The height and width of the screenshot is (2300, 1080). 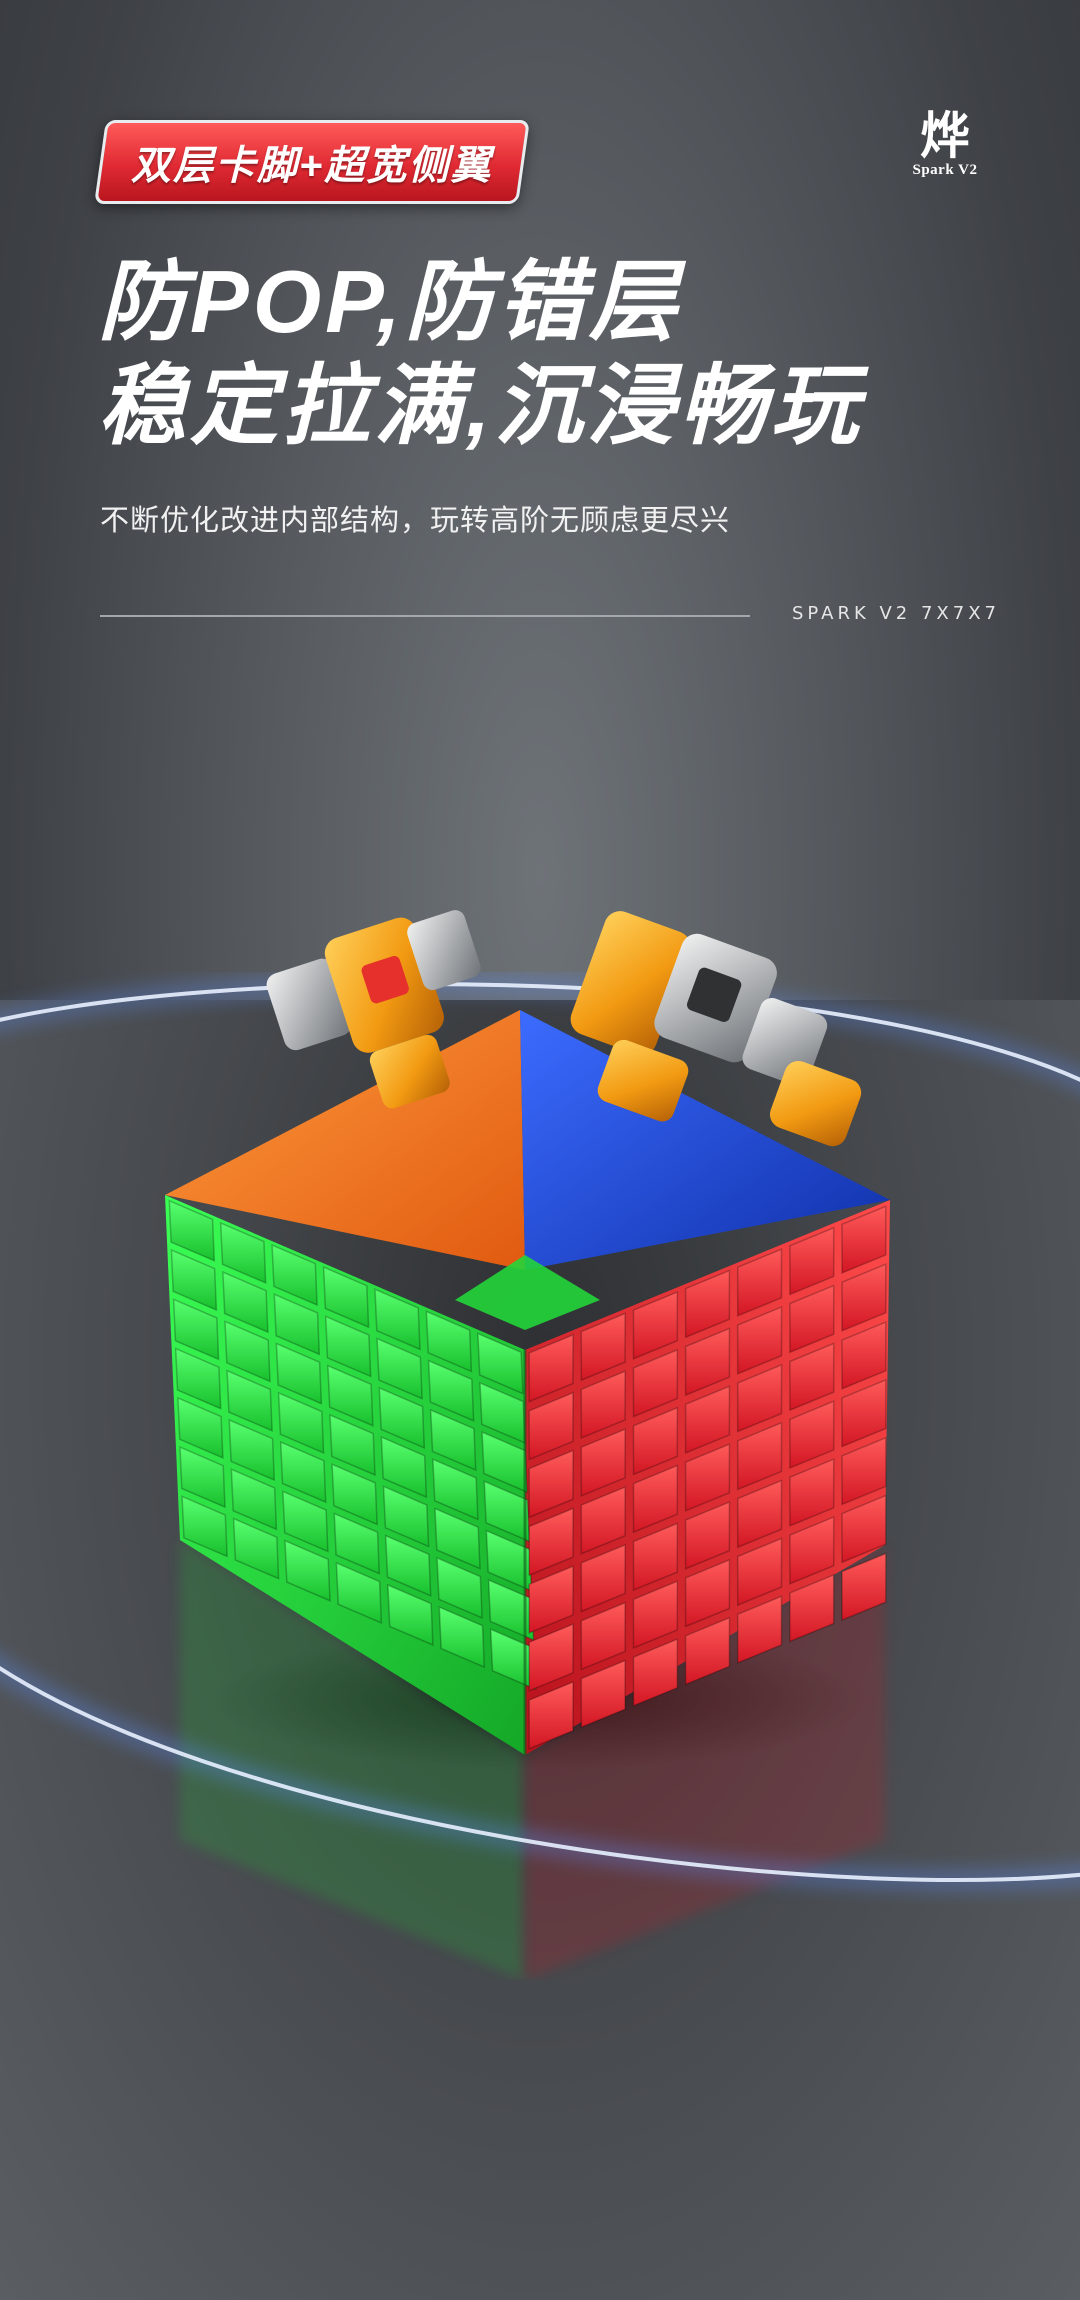 I want to click on brand-logo: 烨 Spark V2, so click(x=945, y=155).